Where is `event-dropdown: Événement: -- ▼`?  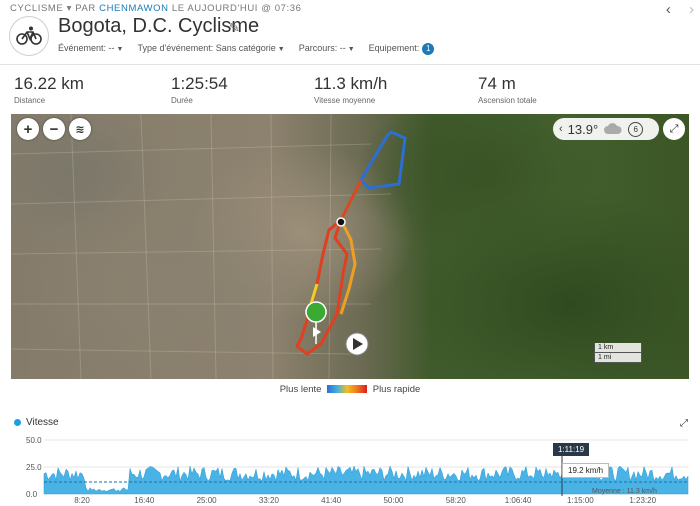
event-dropdown: Événement: -- ▼ is located at coordinates (90, 49).